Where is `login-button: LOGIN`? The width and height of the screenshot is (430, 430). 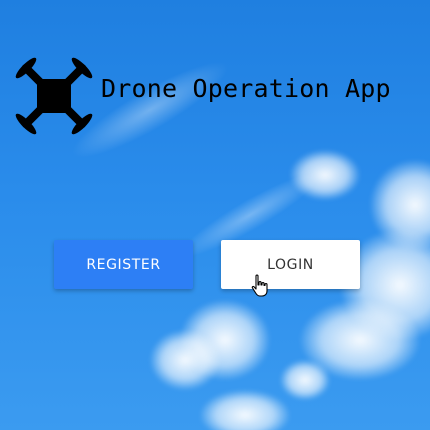 login-button: LOGIN is located at coordinates (290, 264).